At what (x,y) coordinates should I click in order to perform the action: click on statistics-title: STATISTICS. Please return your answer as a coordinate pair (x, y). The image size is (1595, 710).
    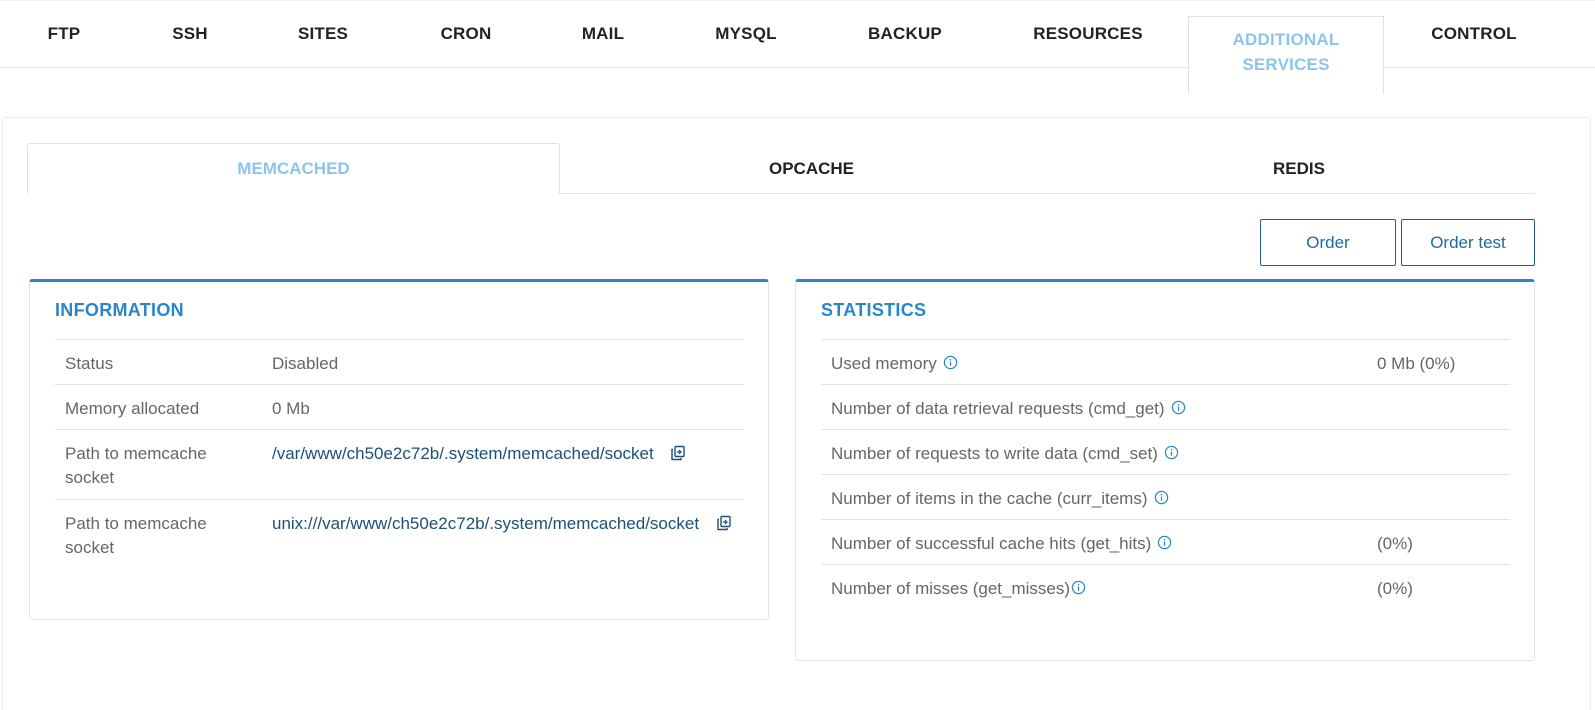
    Looking at the image, I should click on (874, 310).